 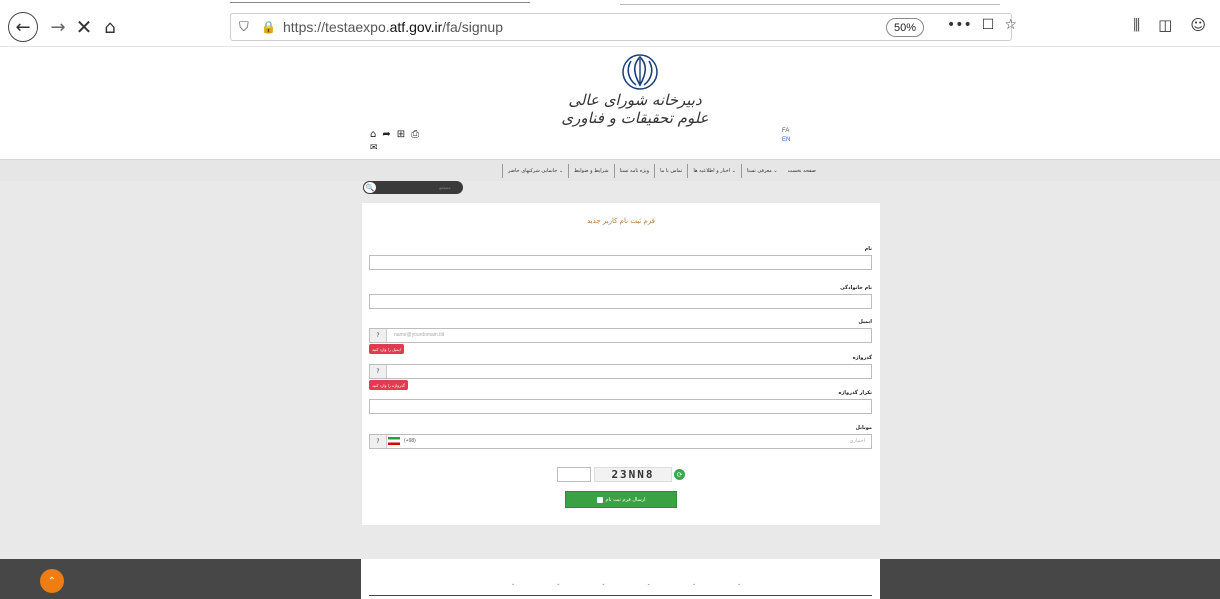 What do you see at coordinates (574, 474) in the screenshot?
I see `captcha-input` at bounding box center [574, 474].